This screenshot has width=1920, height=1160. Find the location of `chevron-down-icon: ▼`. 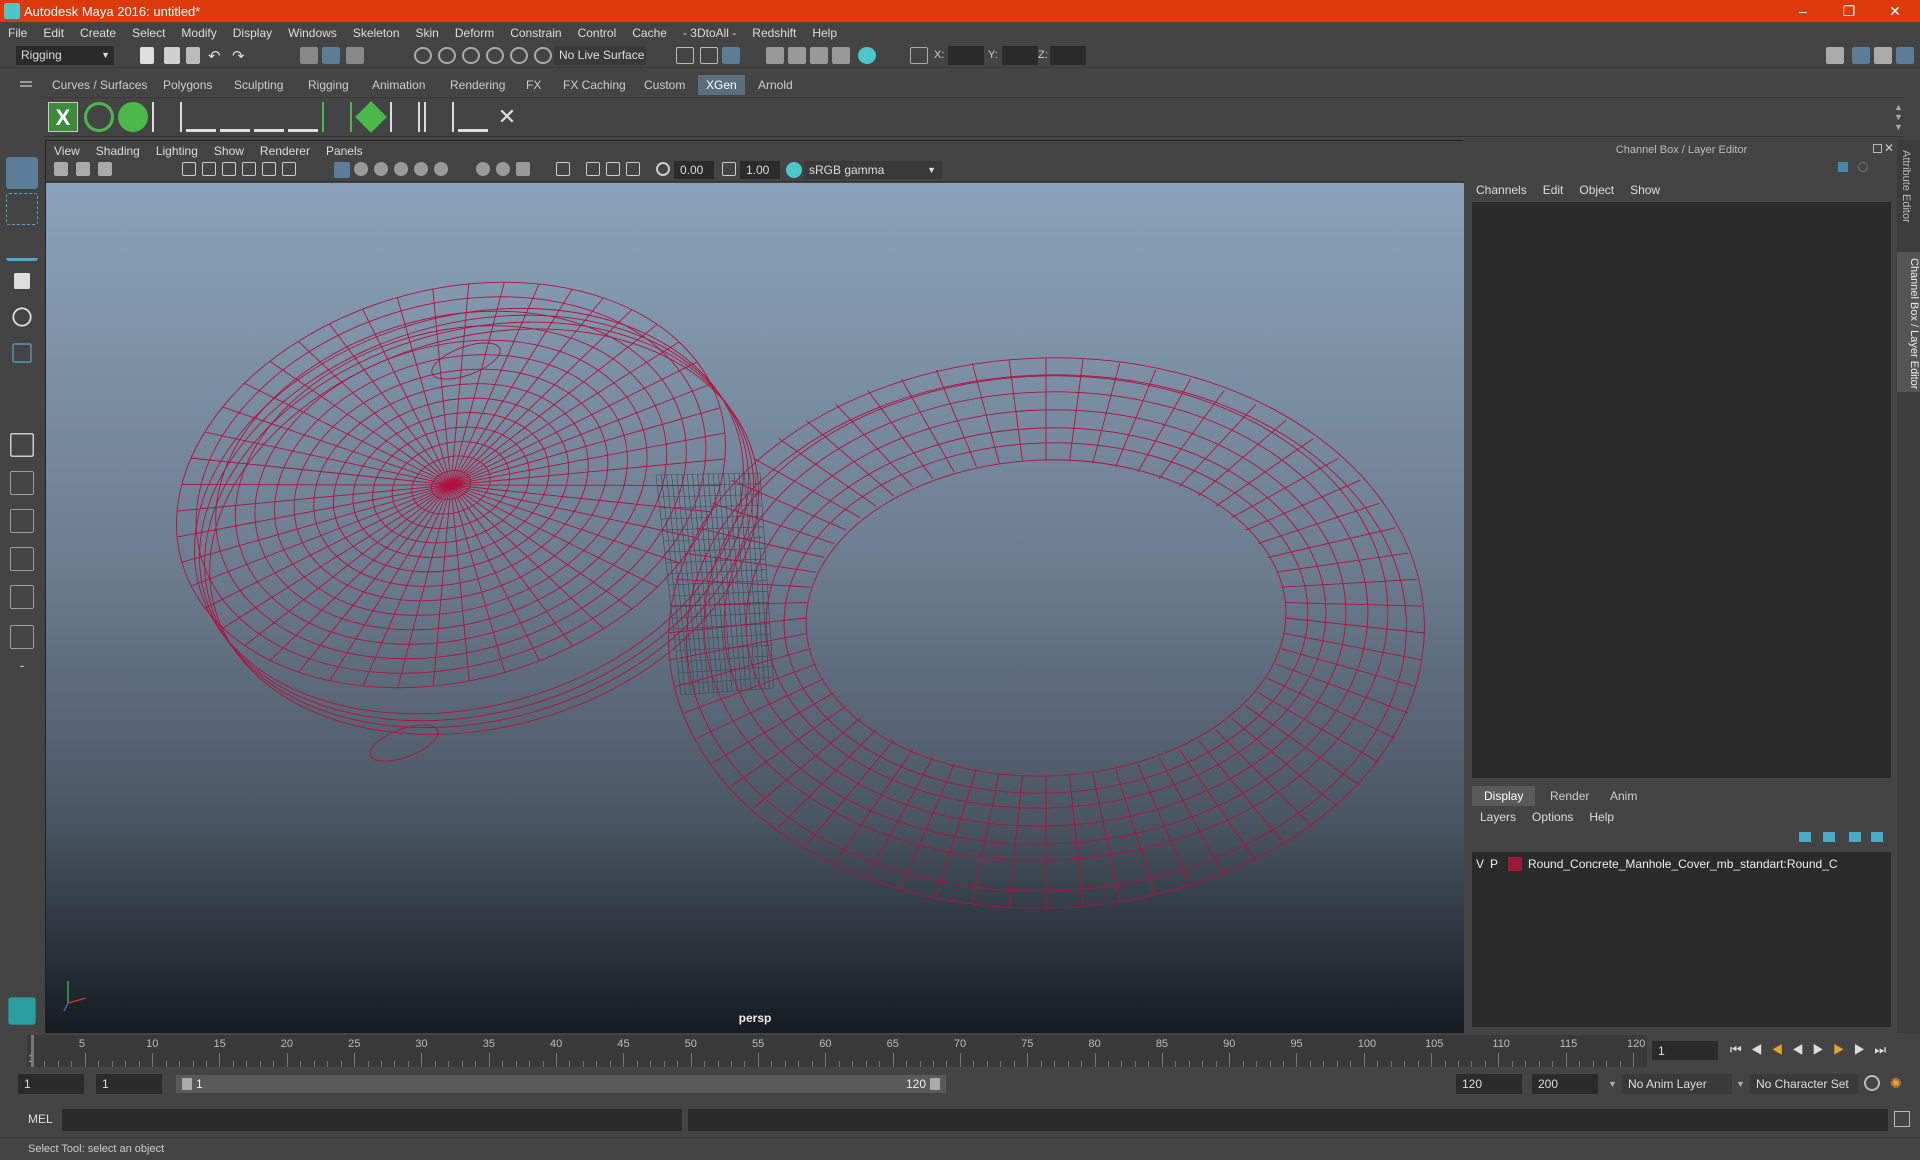

chevron-down-icon: ▼ is located at coordinates (1740, 1084).